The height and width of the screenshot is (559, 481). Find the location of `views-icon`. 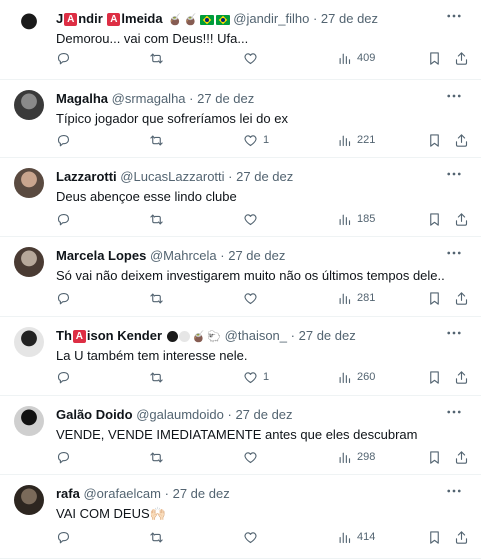

views-icon is located at coordinates (344, 58).